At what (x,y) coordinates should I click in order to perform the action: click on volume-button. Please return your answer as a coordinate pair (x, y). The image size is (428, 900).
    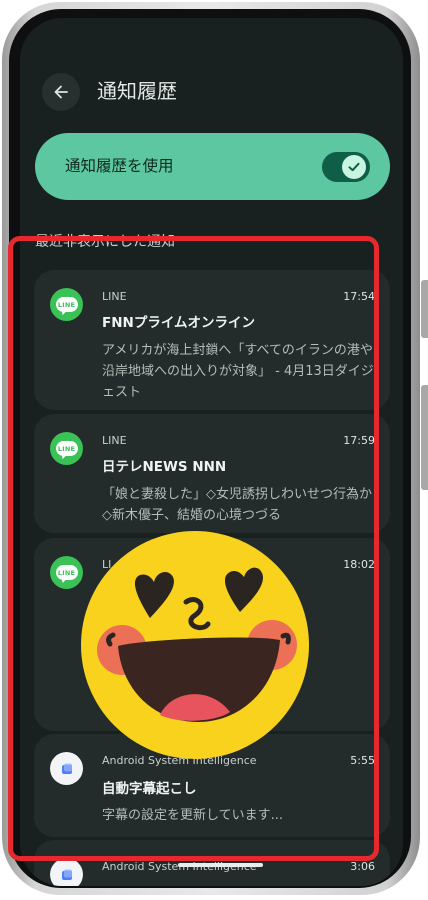
    Looking at the image, I should click on (424, 309).